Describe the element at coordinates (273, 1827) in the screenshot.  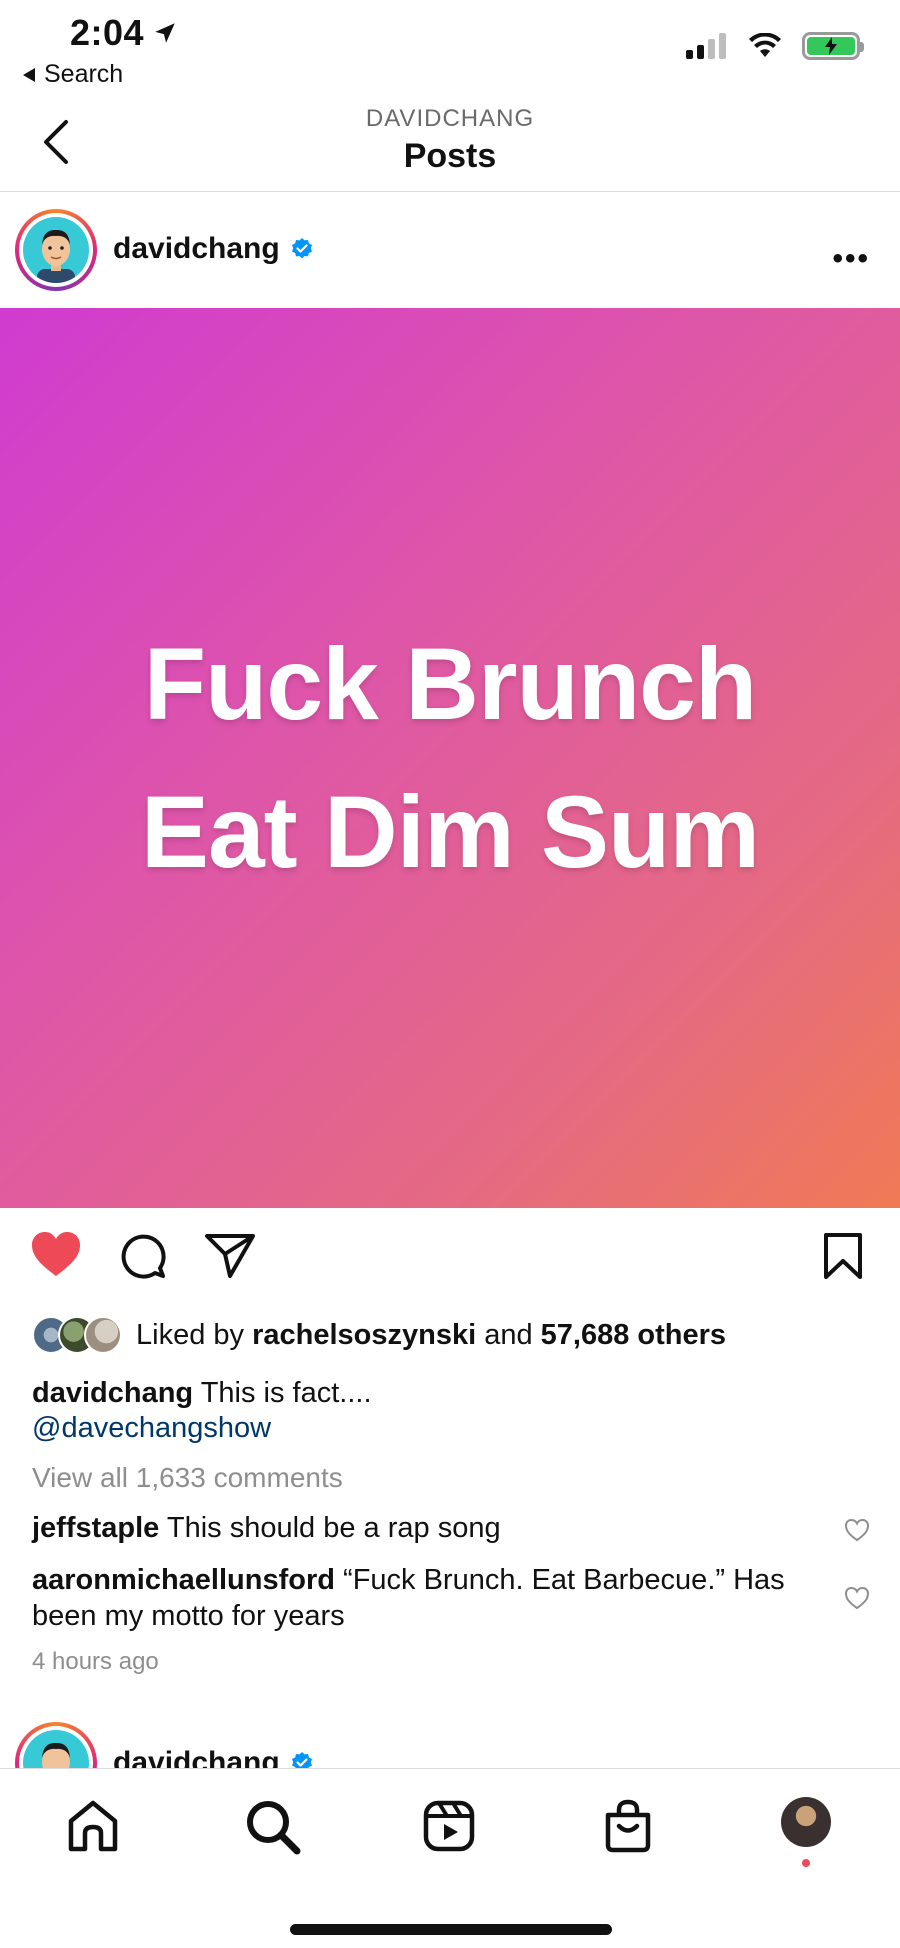
I see `search-icon` at that location.